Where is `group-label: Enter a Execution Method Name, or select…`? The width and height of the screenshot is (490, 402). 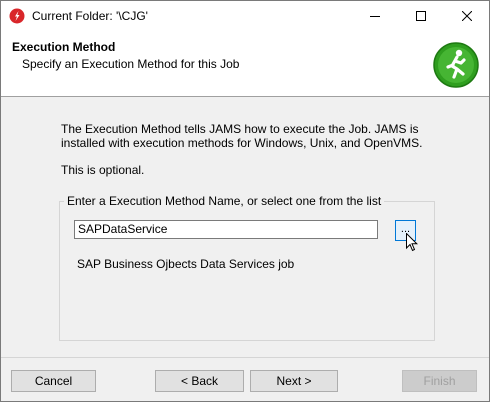
group-label: Enter a Execution Method Name, or select… is located at coordinates (224, 201).